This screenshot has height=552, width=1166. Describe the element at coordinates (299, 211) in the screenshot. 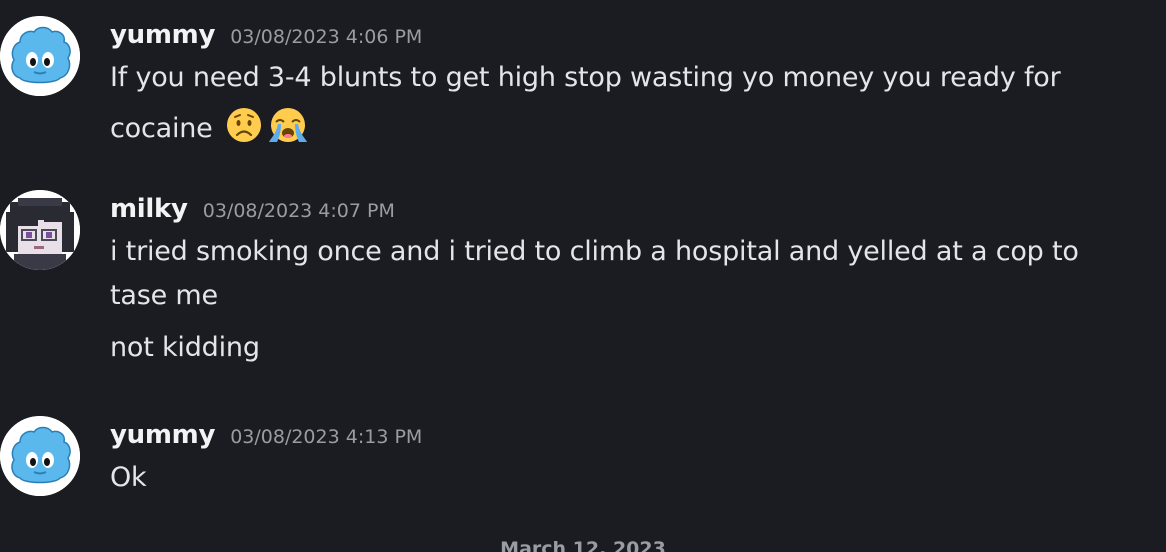

I see `timestamp: 03/08/2023 4:07 PM` at that location.